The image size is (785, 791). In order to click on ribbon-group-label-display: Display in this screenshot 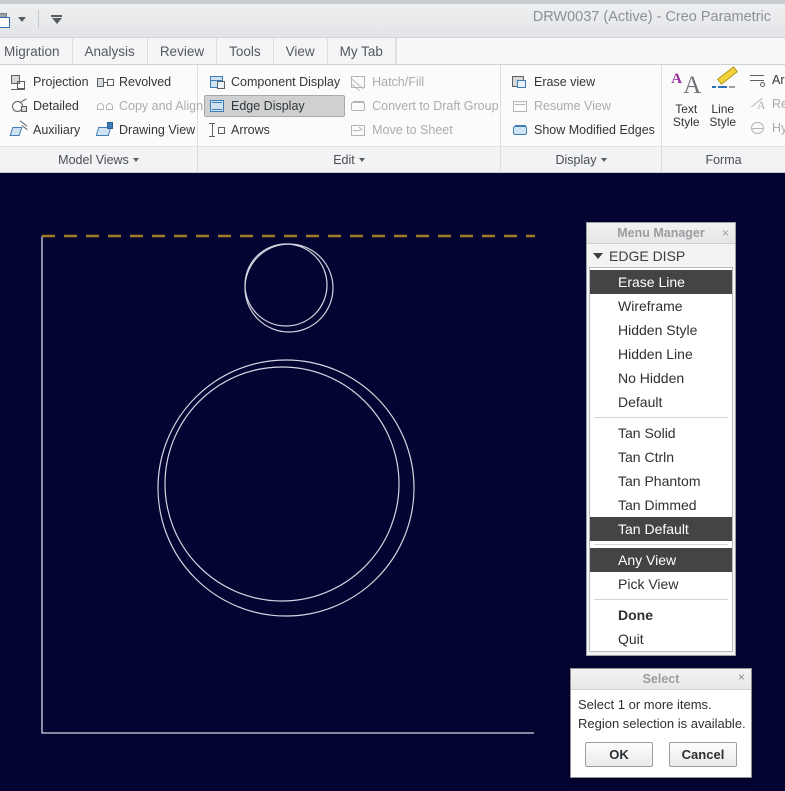, I will do `click(581, 159)`.